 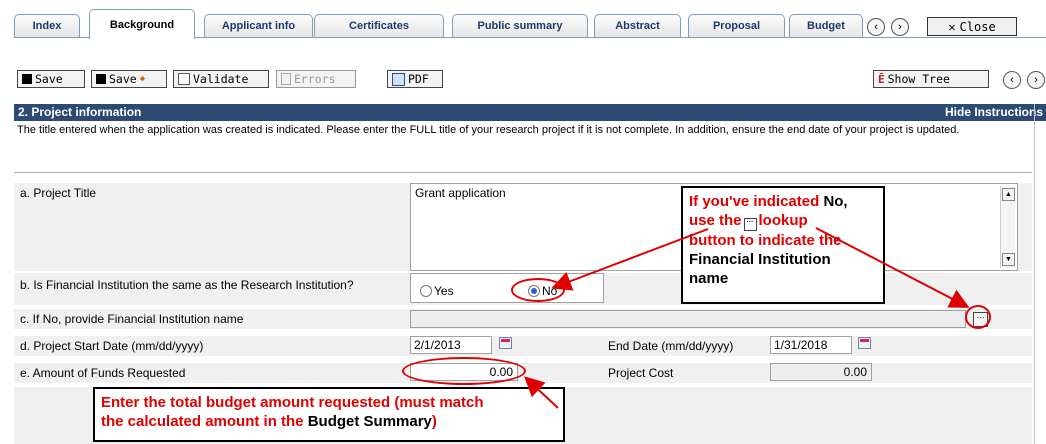 What do you see at coordinates (541, 392) in the screenshot?
I see `arrow-to-funds-field` at bounding box center [541, 392].